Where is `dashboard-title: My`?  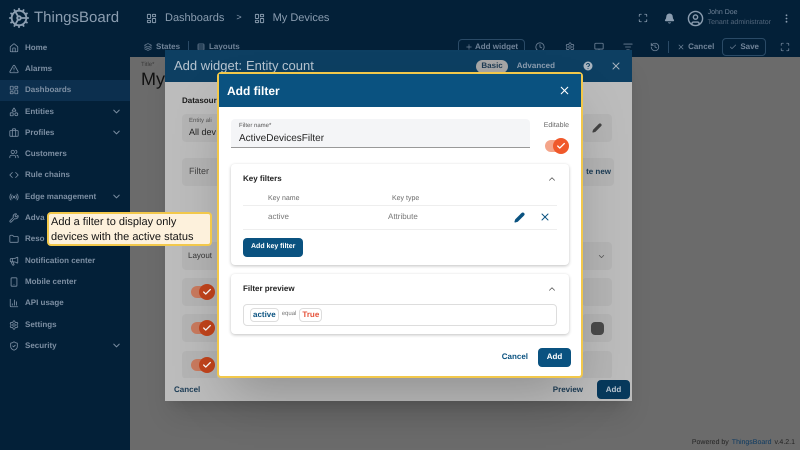
dashboard-title: My is located at coordinates (153, 79).